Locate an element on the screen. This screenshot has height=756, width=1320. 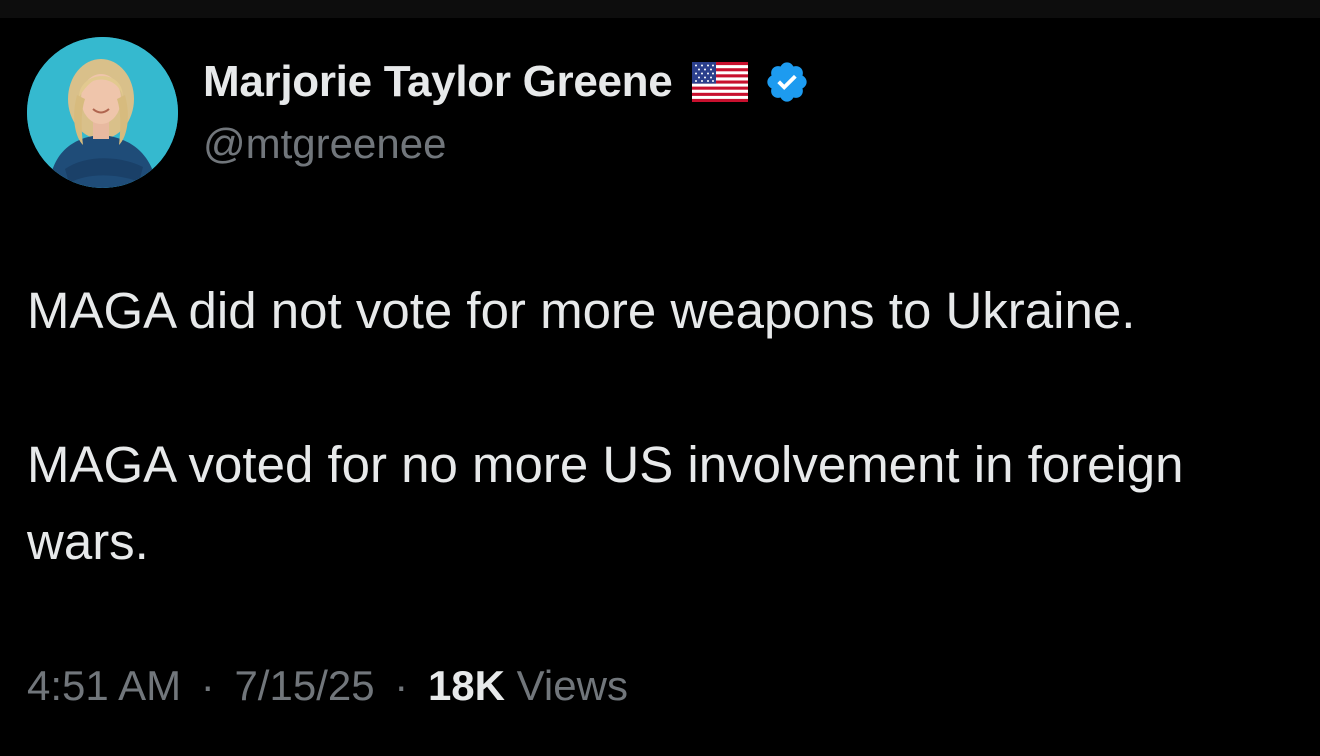
avatar is located at coordinates (102, 112).